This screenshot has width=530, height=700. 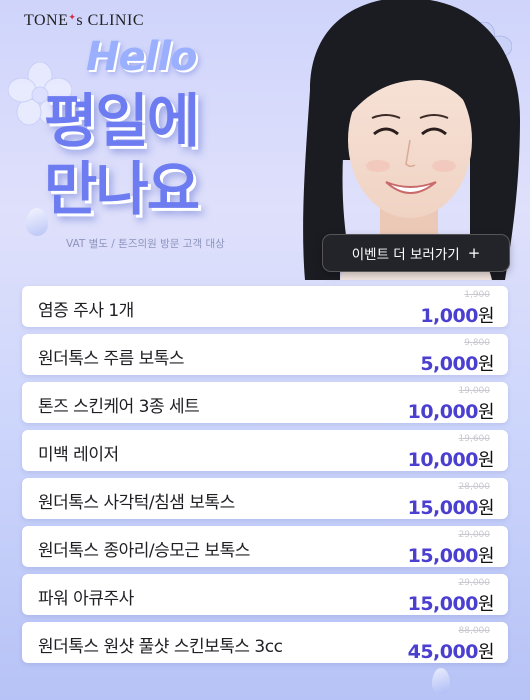 I want to click on headline-line-1: 평일에, so click(x=122, y=121).